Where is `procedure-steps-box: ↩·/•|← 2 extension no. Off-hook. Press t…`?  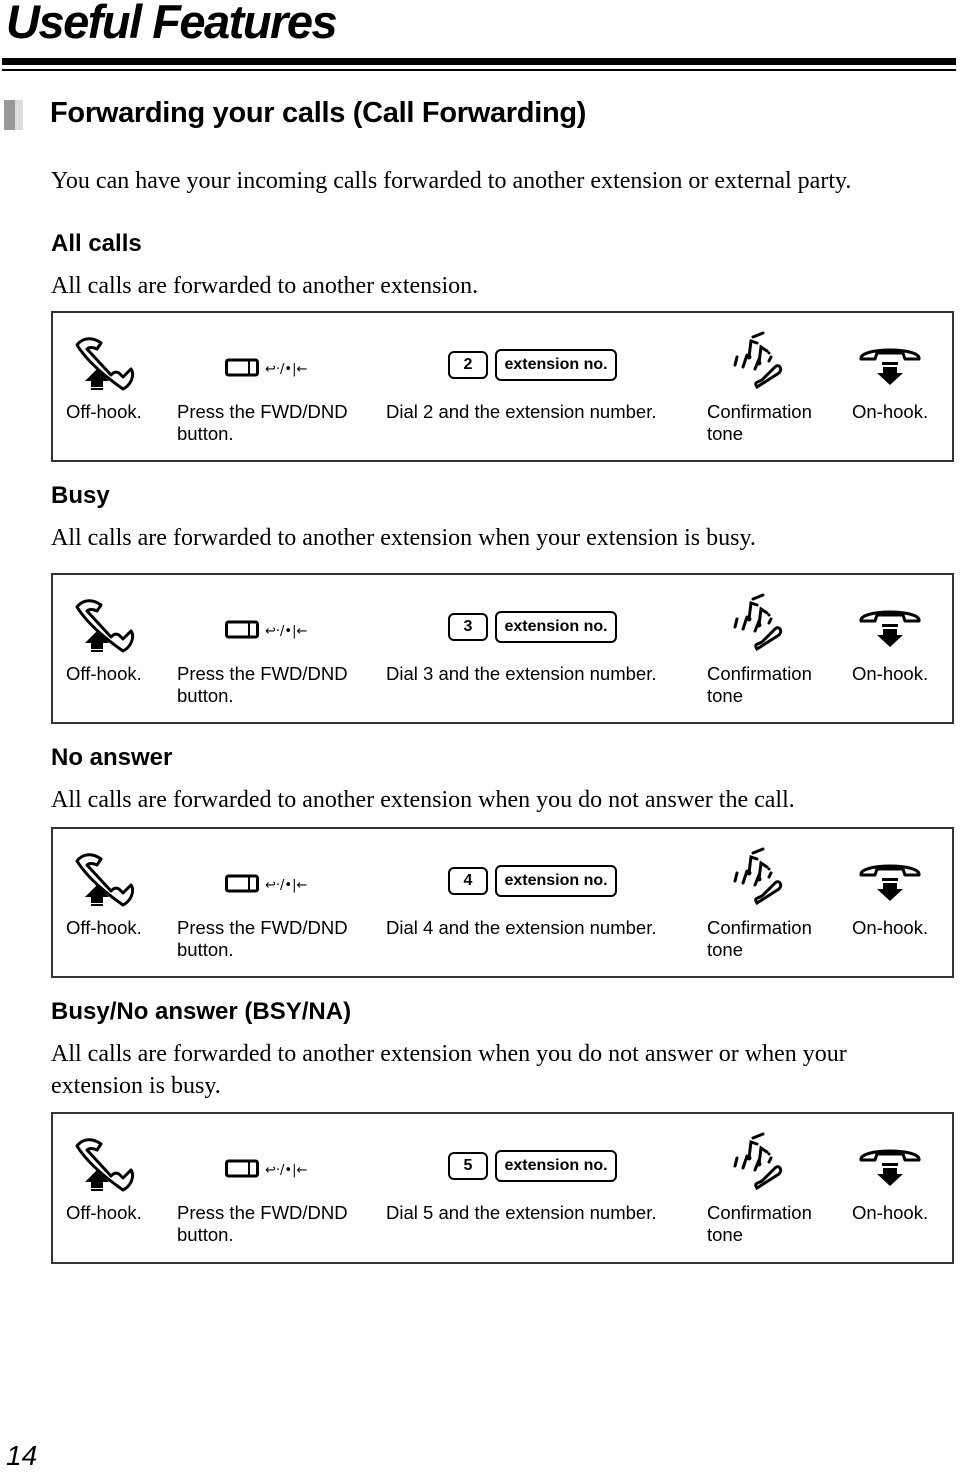 procedure-steps-box: ↩·/•|← 2 extension no. Off-hook. Press t… is located at coordinates (502, 386).